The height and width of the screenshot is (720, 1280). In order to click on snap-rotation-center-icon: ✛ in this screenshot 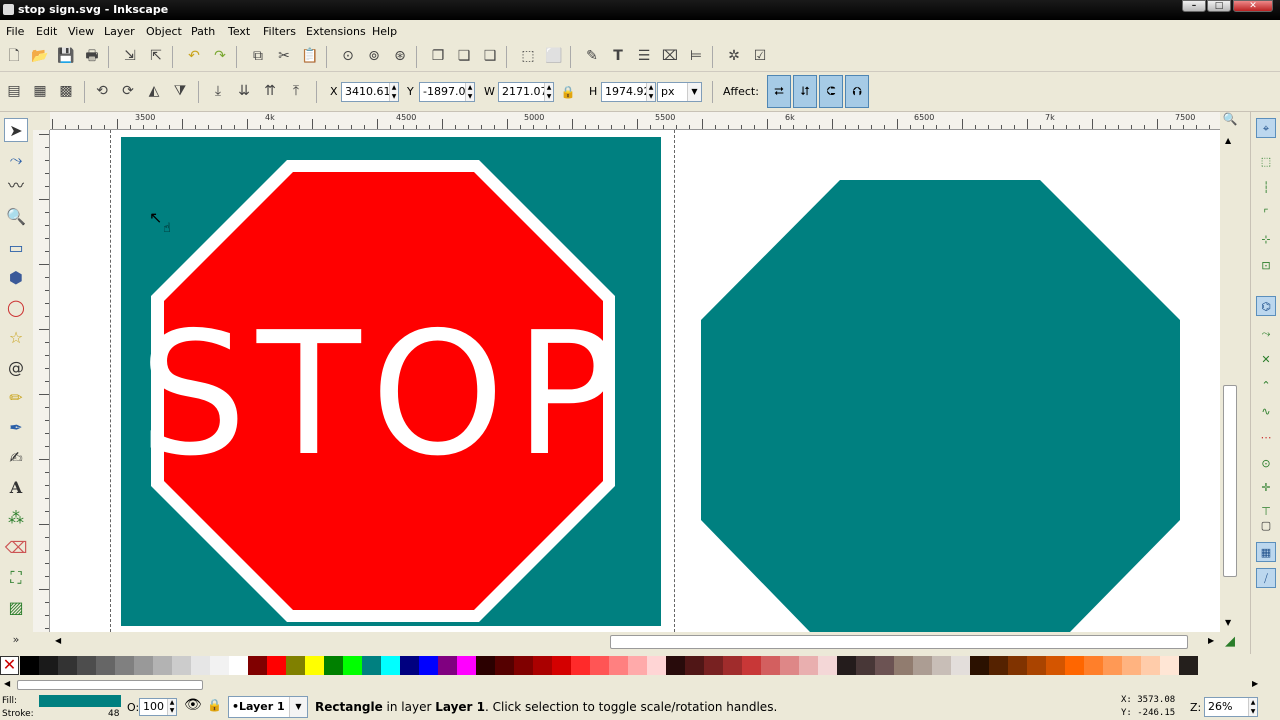, I will do `click(1266, 488)`.